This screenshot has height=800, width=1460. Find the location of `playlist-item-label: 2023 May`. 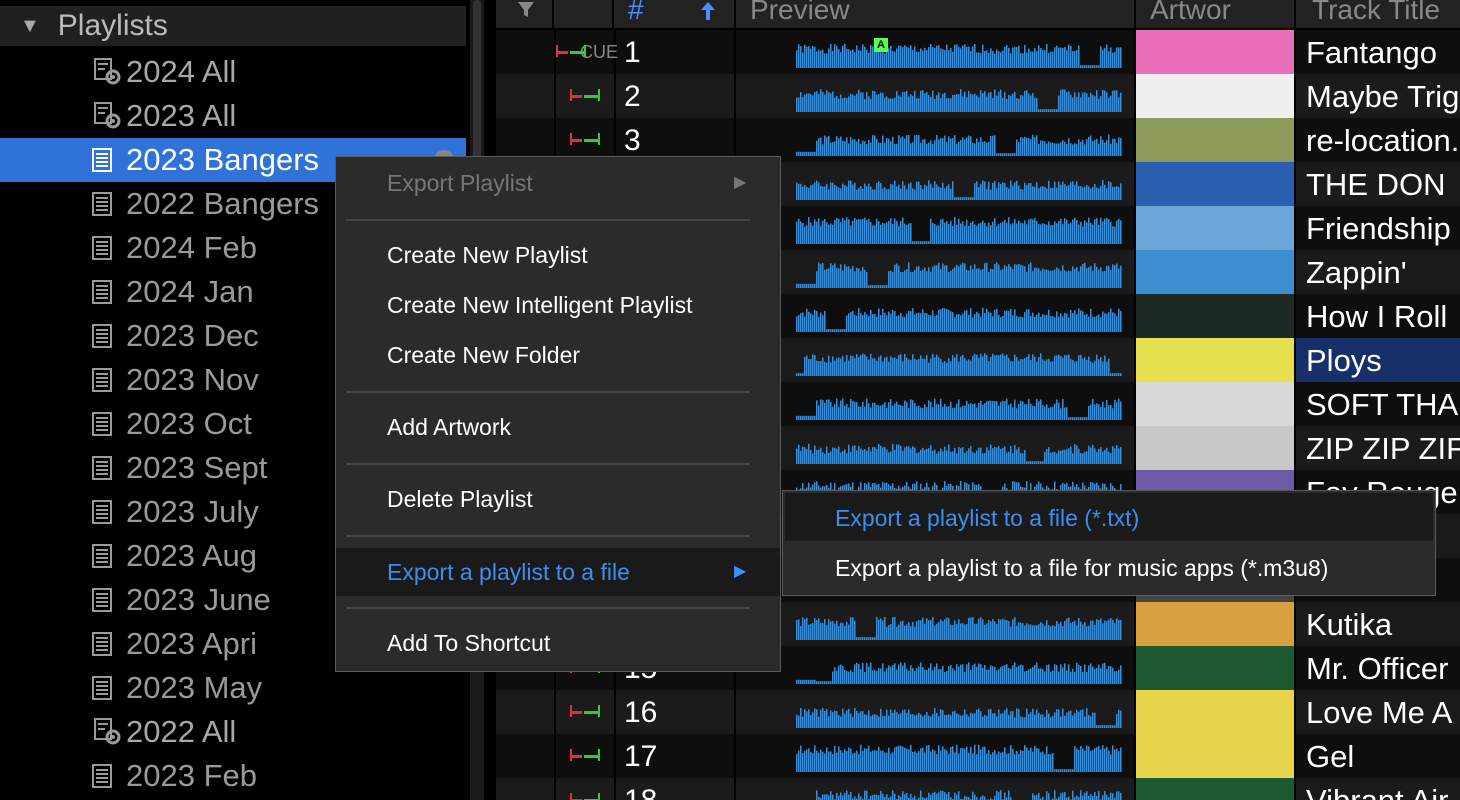

playlist-item-label: 2023 May is located at coordinates (194, 687).